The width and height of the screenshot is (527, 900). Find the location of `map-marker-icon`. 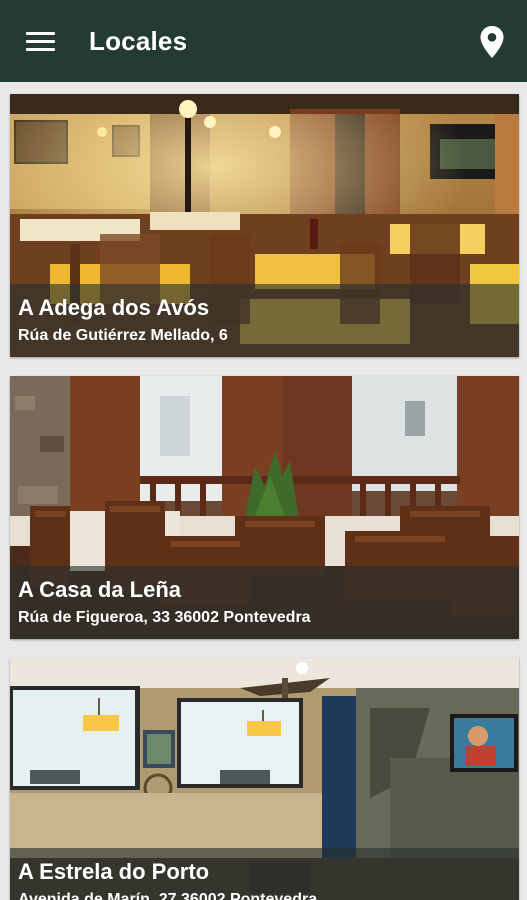

map-marker-icon is located at coordinates (492, 42).